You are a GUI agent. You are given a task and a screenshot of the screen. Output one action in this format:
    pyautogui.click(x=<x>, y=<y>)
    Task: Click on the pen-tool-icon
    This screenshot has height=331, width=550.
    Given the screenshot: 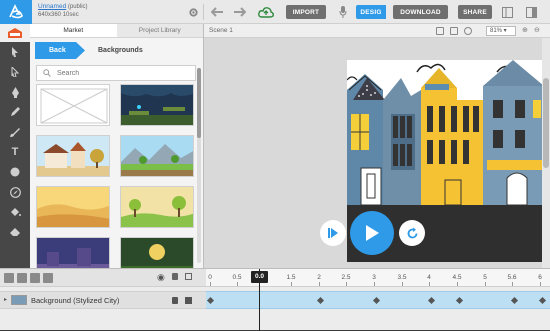 What is the action you would take?
    pyautogui.click(x=15, y=92)
    